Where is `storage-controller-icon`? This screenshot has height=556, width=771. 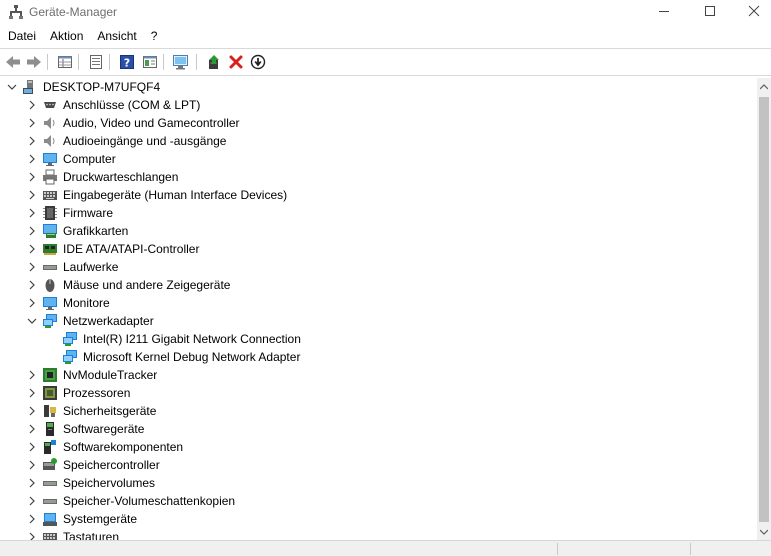 storage-controller-icon is located at coordinates (50, 464).